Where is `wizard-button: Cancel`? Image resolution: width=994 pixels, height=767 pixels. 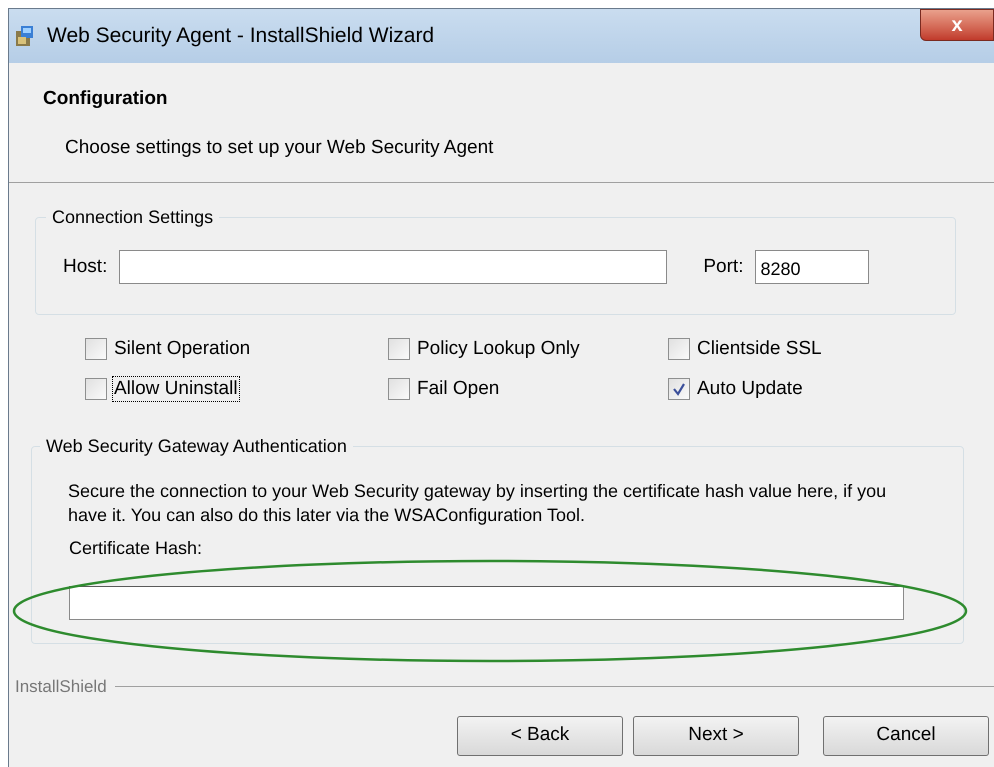 wizard-button: Cancel is located at coordinates (906, 736).